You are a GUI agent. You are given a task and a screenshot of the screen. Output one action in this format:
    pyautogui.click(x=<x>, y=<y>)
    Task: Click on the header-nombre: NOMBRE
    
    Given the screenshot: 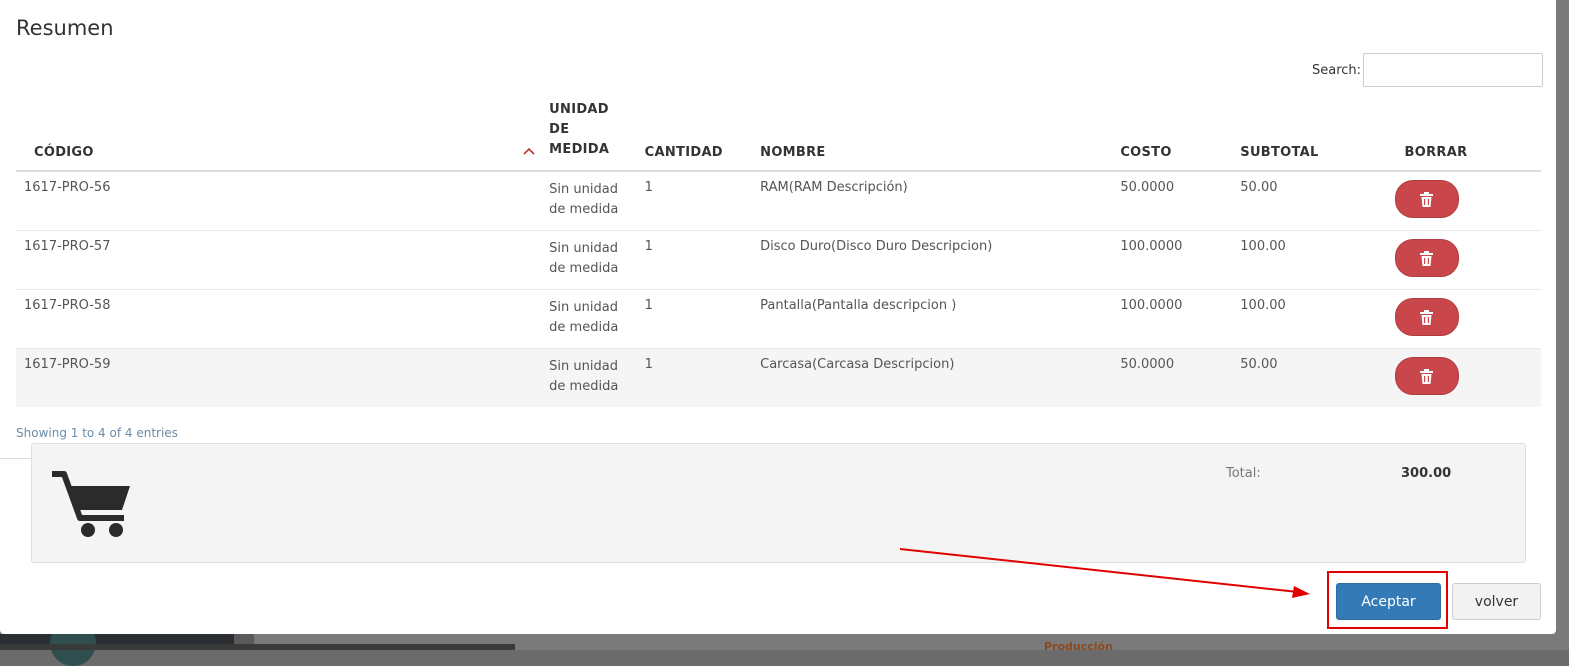 What is the action you would take?
    pyautogui.click(x=932, y=136)
    